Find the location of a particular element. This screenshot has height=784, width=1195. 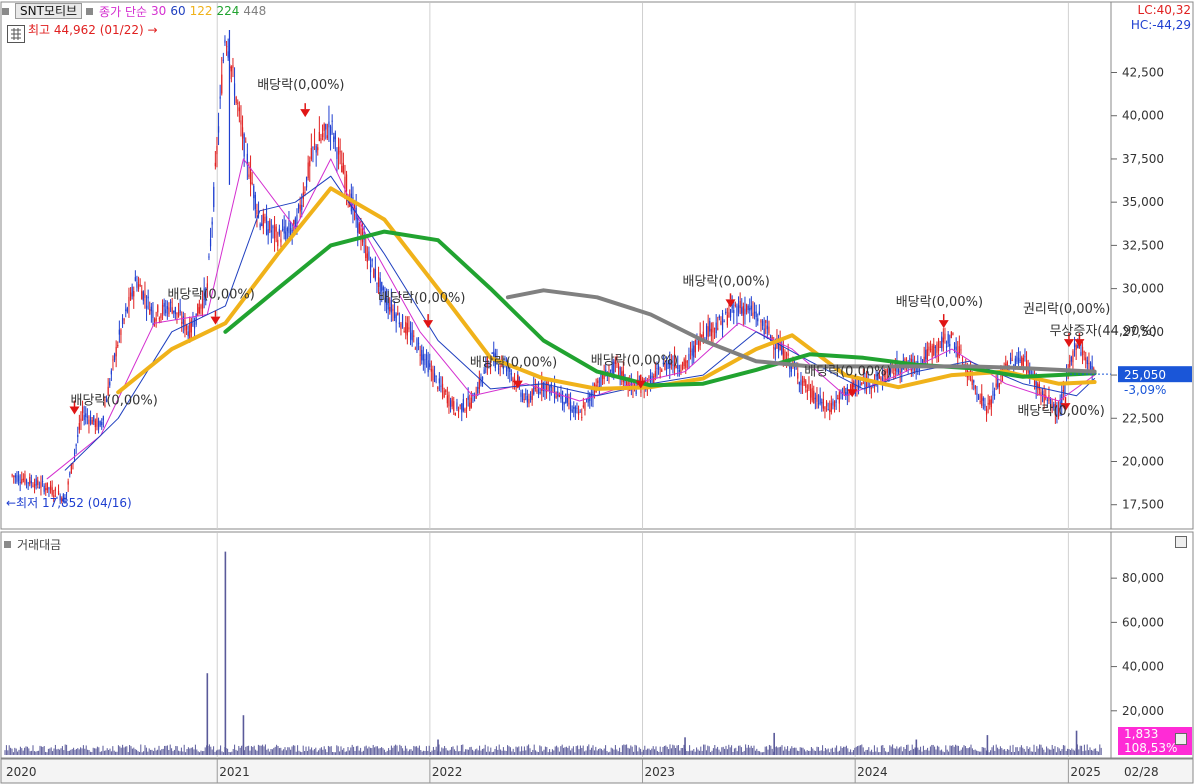

hc-value: HC:-44,29 is located at coordinates (1160, 25).